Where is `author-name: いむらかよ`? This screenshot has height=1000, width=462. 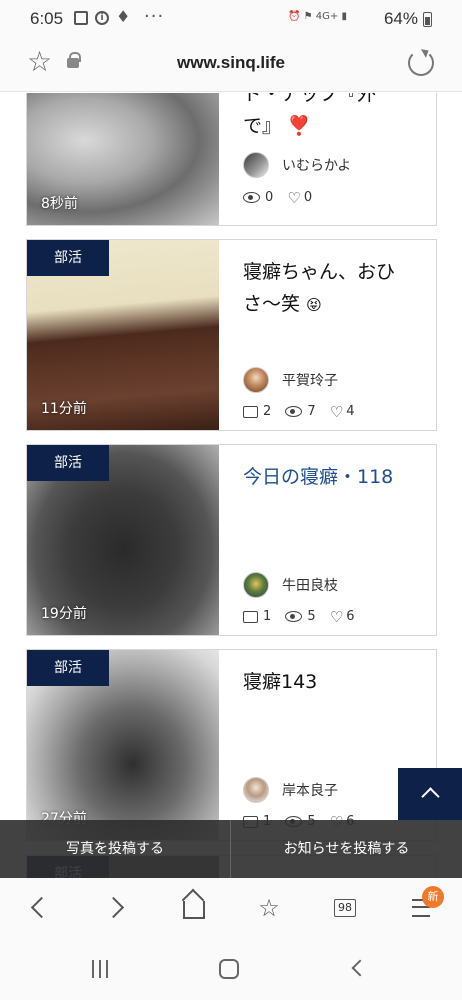
author-name: いむらかよ is located at coordinates (317, 166).